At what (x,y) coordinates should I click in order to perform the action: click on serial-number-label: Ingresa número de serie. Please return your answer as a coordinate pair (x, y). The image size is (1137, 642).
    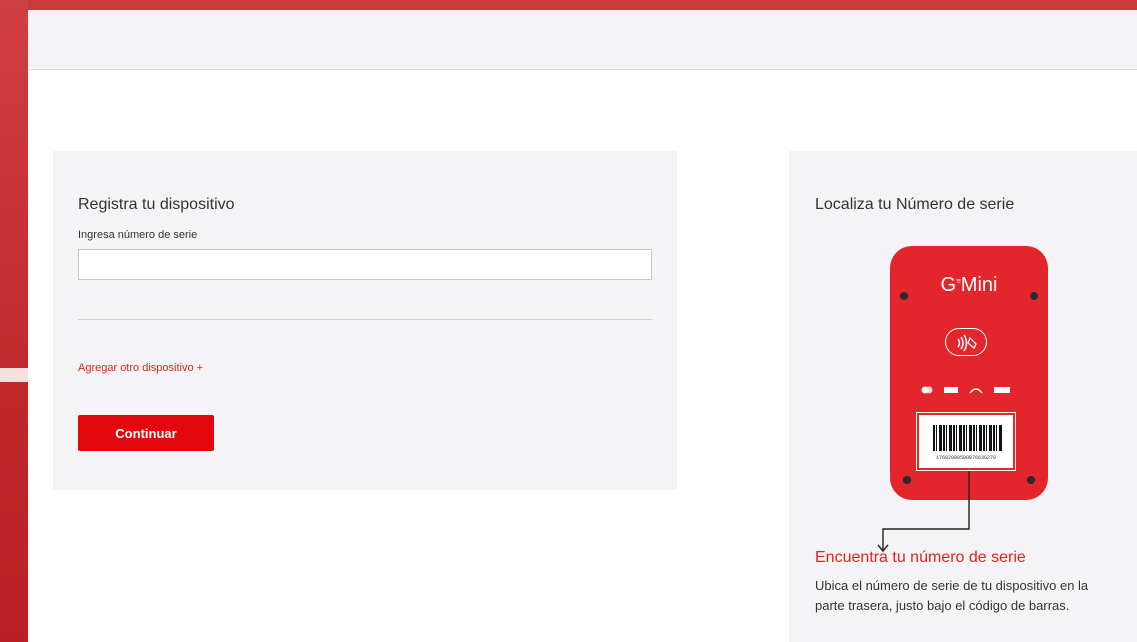
    Looking at the image, I should click on (138, 235).